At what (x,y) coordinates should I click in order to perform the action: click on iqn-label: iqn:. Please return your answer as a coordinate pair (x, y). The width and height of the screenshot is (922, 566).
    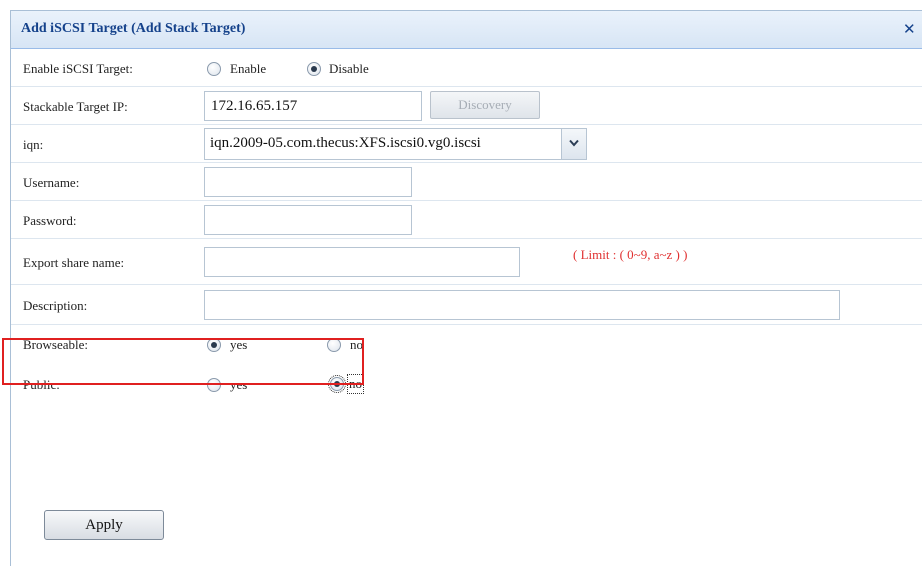
    Looking at the image, I should click on (33, 144).